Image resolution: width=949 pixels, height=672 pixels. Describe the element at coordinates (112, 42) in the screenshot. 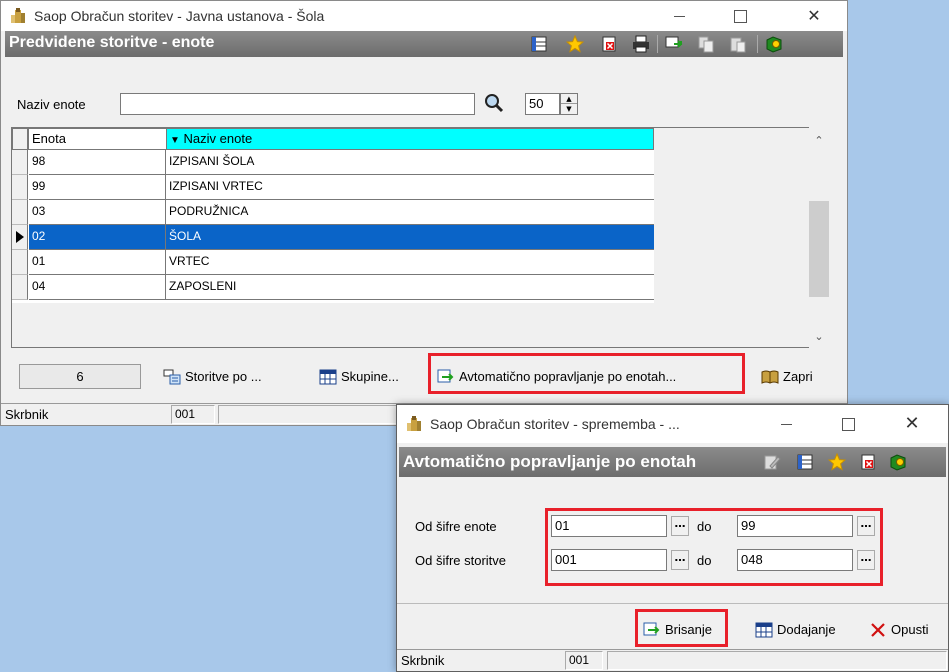

I see `main-header-title: Predvidene storitve - enote` at that location.